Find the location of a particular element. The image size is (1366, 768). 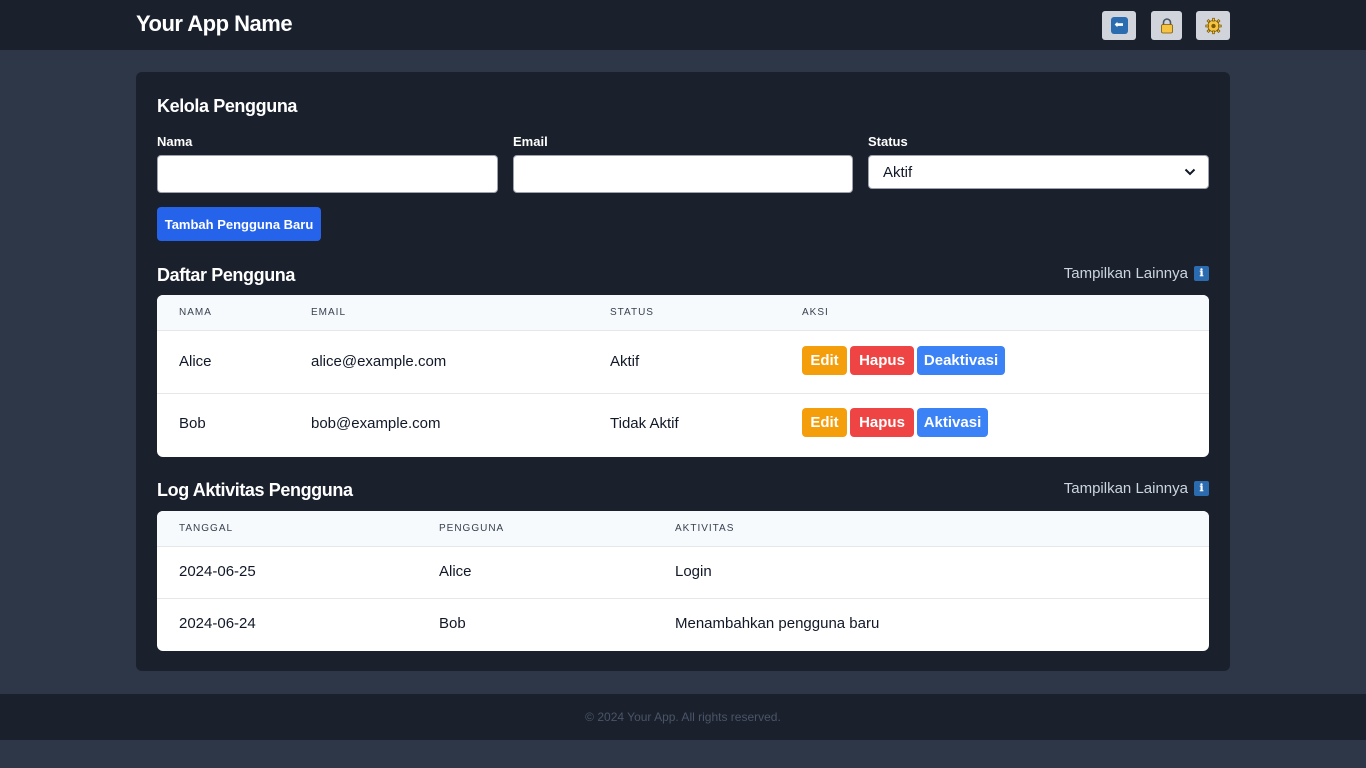

add-user-button: Tambah Pengguna Baru is located at coordinates (239, 224).